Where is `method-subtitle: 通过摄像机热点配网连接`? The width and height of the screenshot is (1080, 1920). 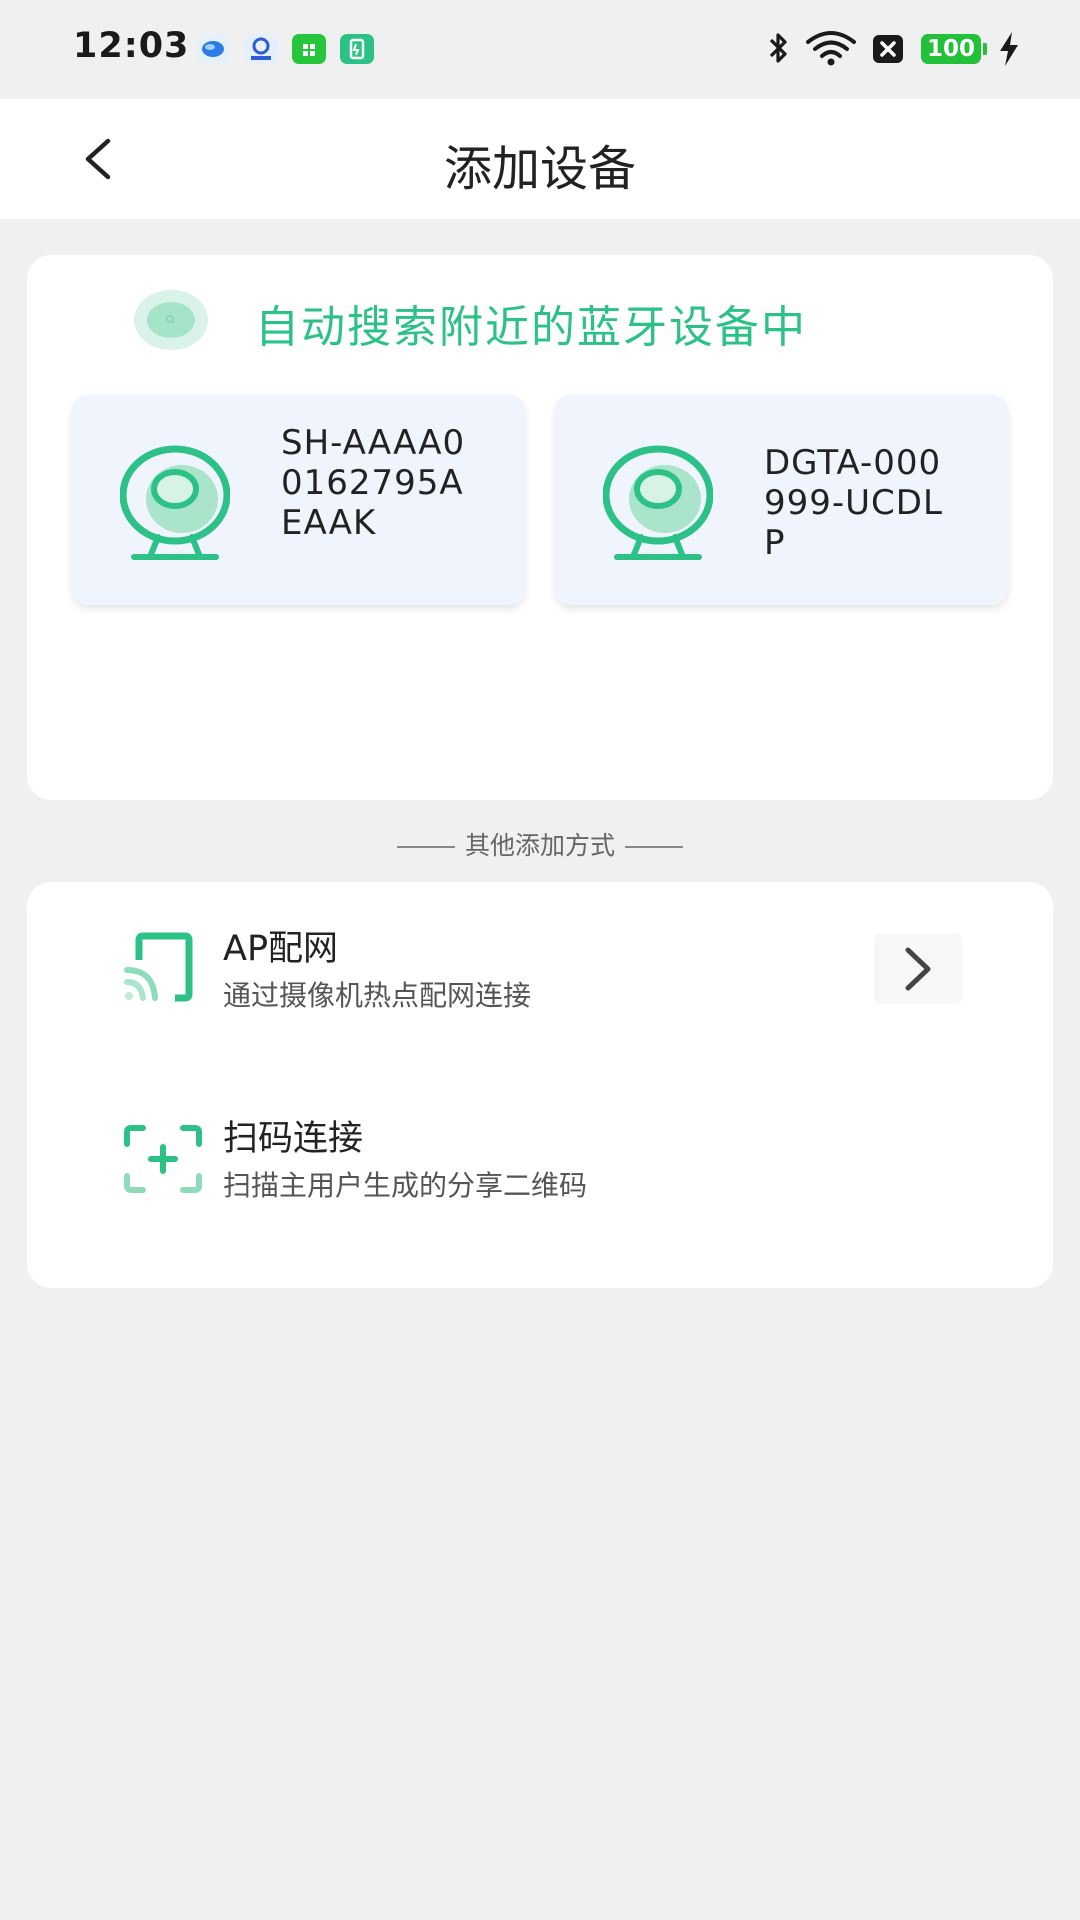
method-subtitle: 通过摄像机热点配网连接 is located at coordinates (377, 995).